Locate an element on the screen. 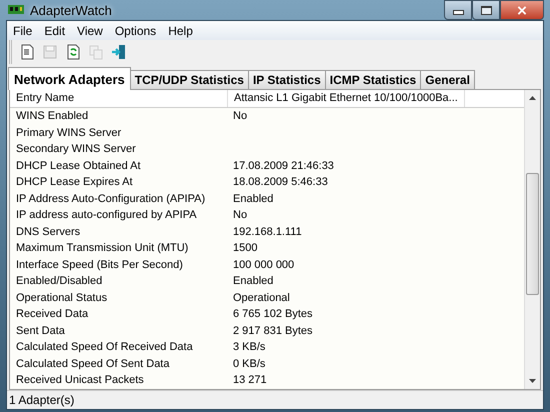 The image size is (550, 412). tab: General is located at coordinates (447, 79).